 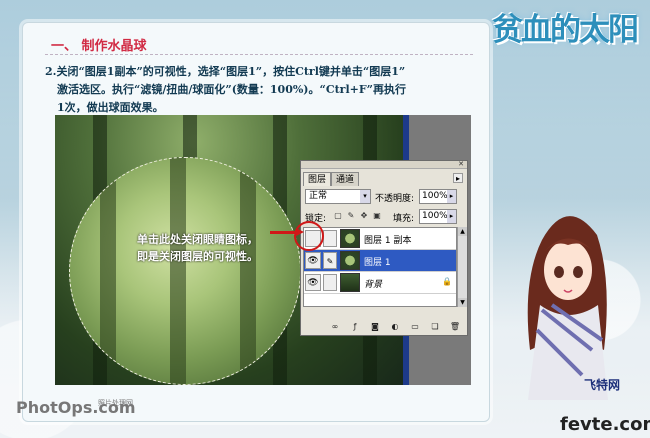 I want to click on layer-mask-icon: ◙, so click(x=375, y=326).